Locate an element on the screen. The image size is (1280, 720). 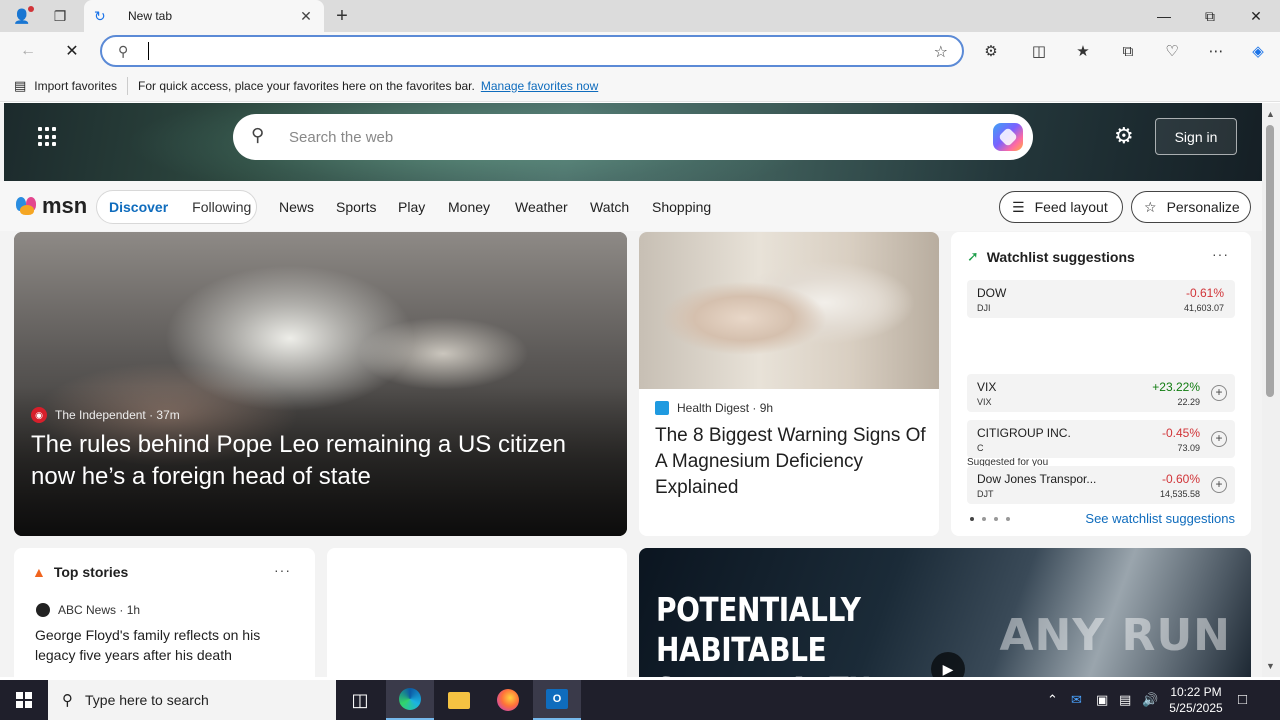
taskbar-firefox is located at coordinates (508, 700).